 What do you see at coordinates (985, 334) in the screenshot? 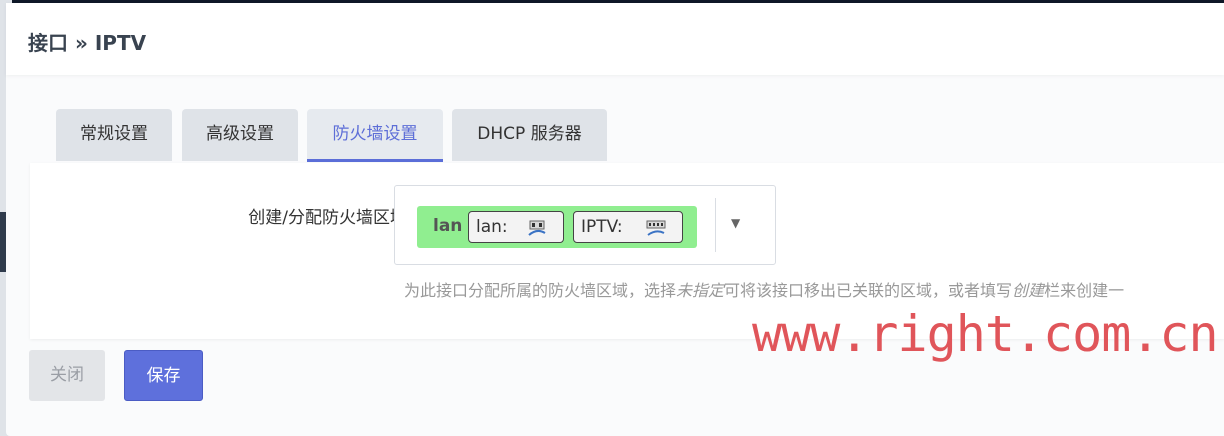
I see `site-watermark: www.right.com.cn` at bounding box center [985, 334].